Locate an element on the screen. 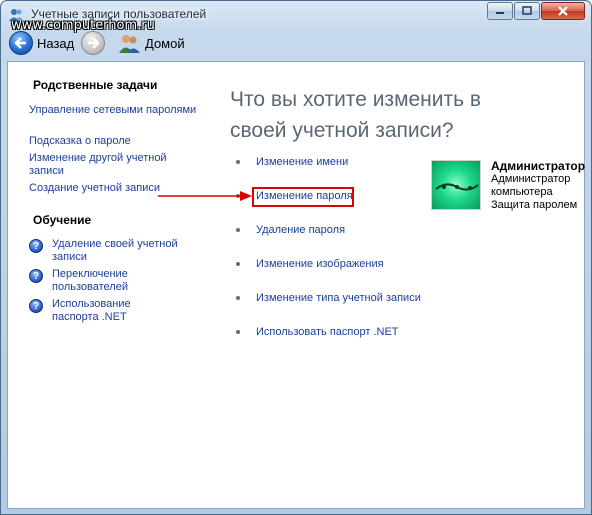 This screenshot has width=592, height=515. minimize-button is located at coordinates (500, 11).